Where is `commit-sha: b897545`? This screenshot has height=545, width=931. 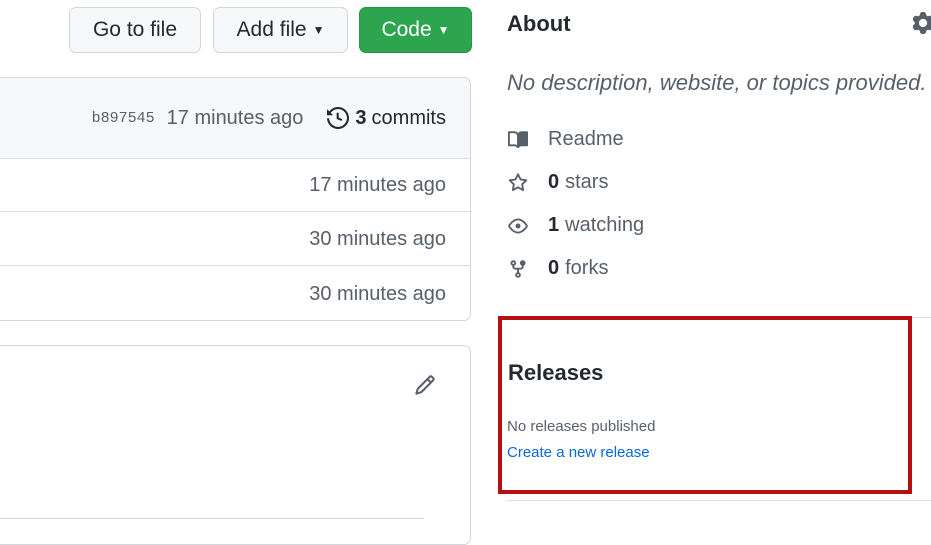
commit-sha: b897545 is located at coordinates (123, 118).